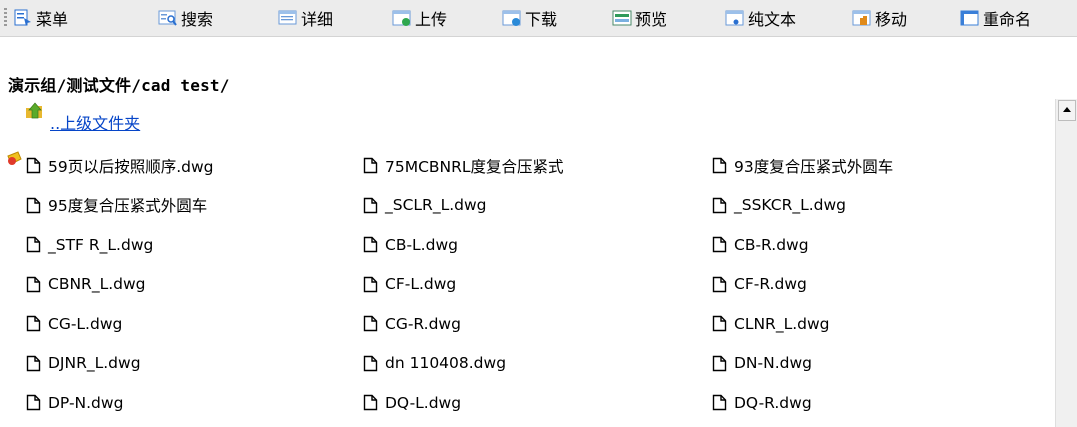 The width and height of the screenshot is (1077, 427). I want to click on details-icon, so click(287, 17).